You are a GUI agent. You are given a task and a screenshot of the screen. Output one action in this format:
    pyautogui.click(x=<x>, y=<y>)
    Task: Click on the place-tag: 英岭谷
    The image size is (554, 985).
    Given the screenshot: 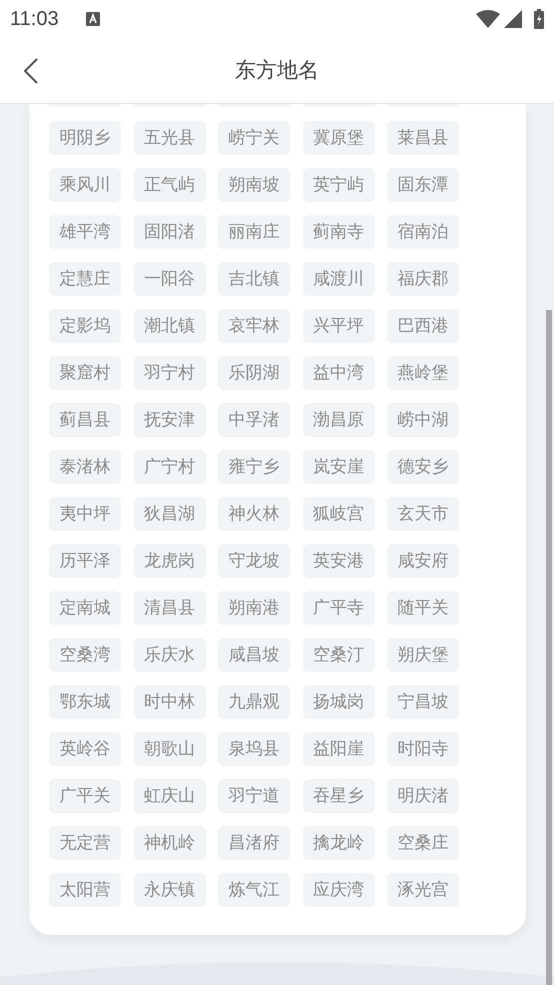 What is the action you would take?
    pyautogui.click(x=85, y=749)
    